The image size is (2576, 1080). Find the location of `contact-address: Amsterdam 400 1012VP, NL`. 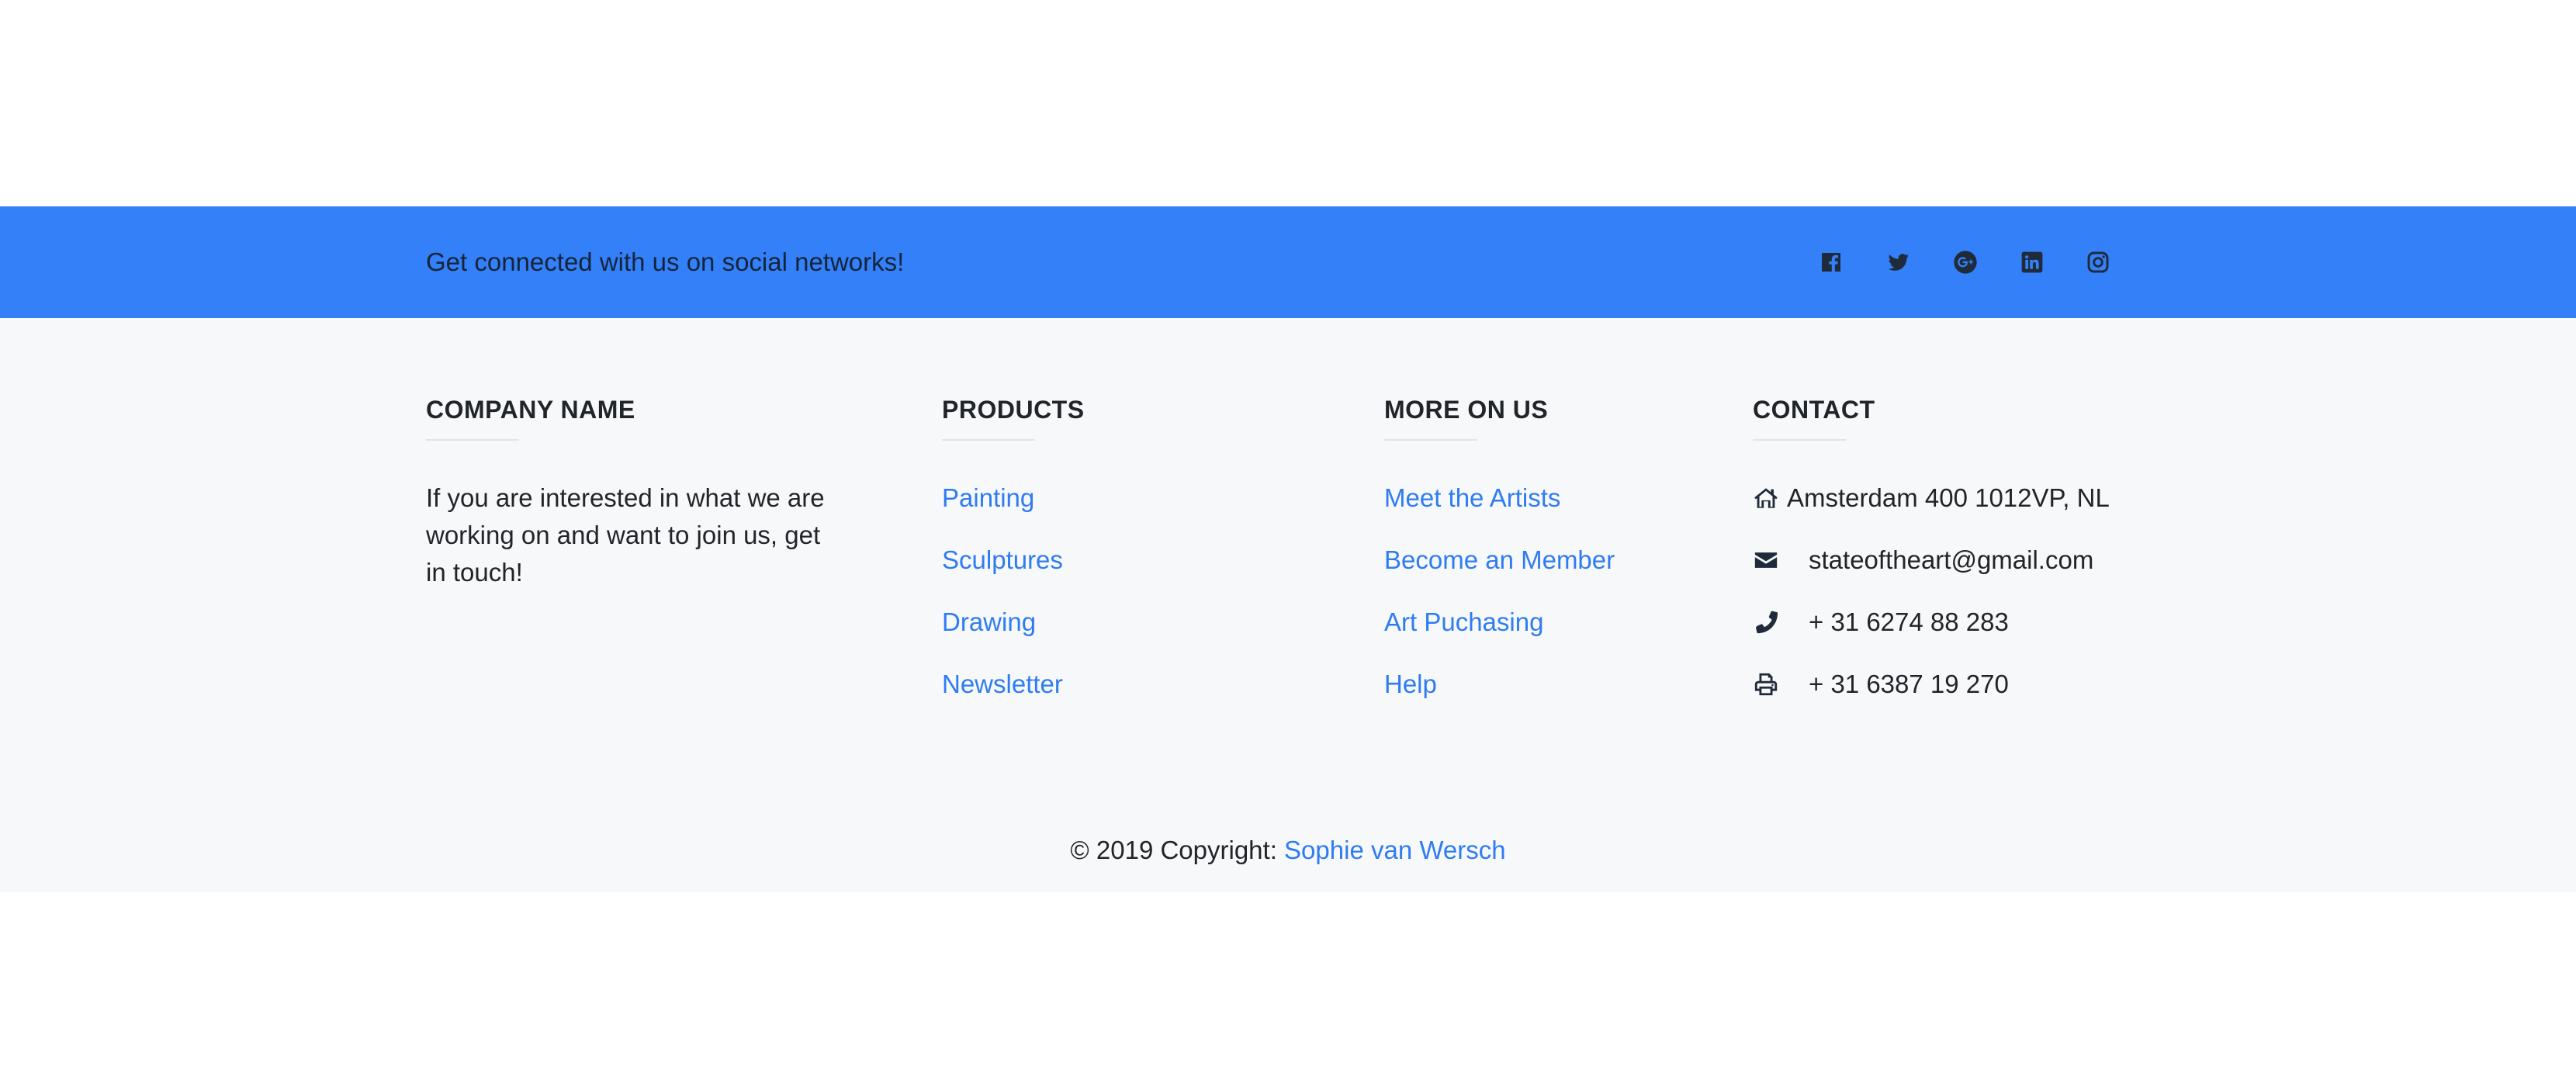

contact-address: Amsterdam 400 1012VP, NL is located at coordinates (1948, 498).